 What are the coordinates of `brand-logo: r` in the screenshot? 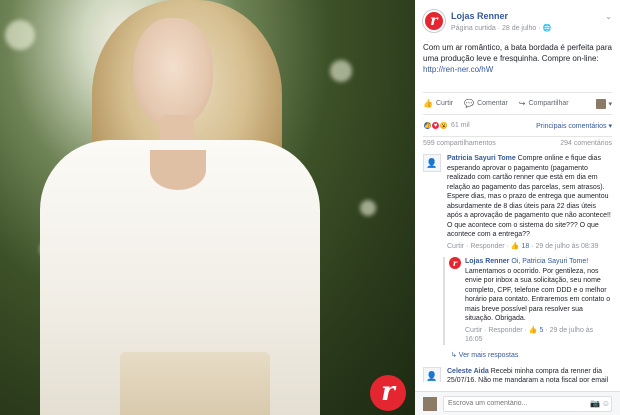 It's located at (388, 393).